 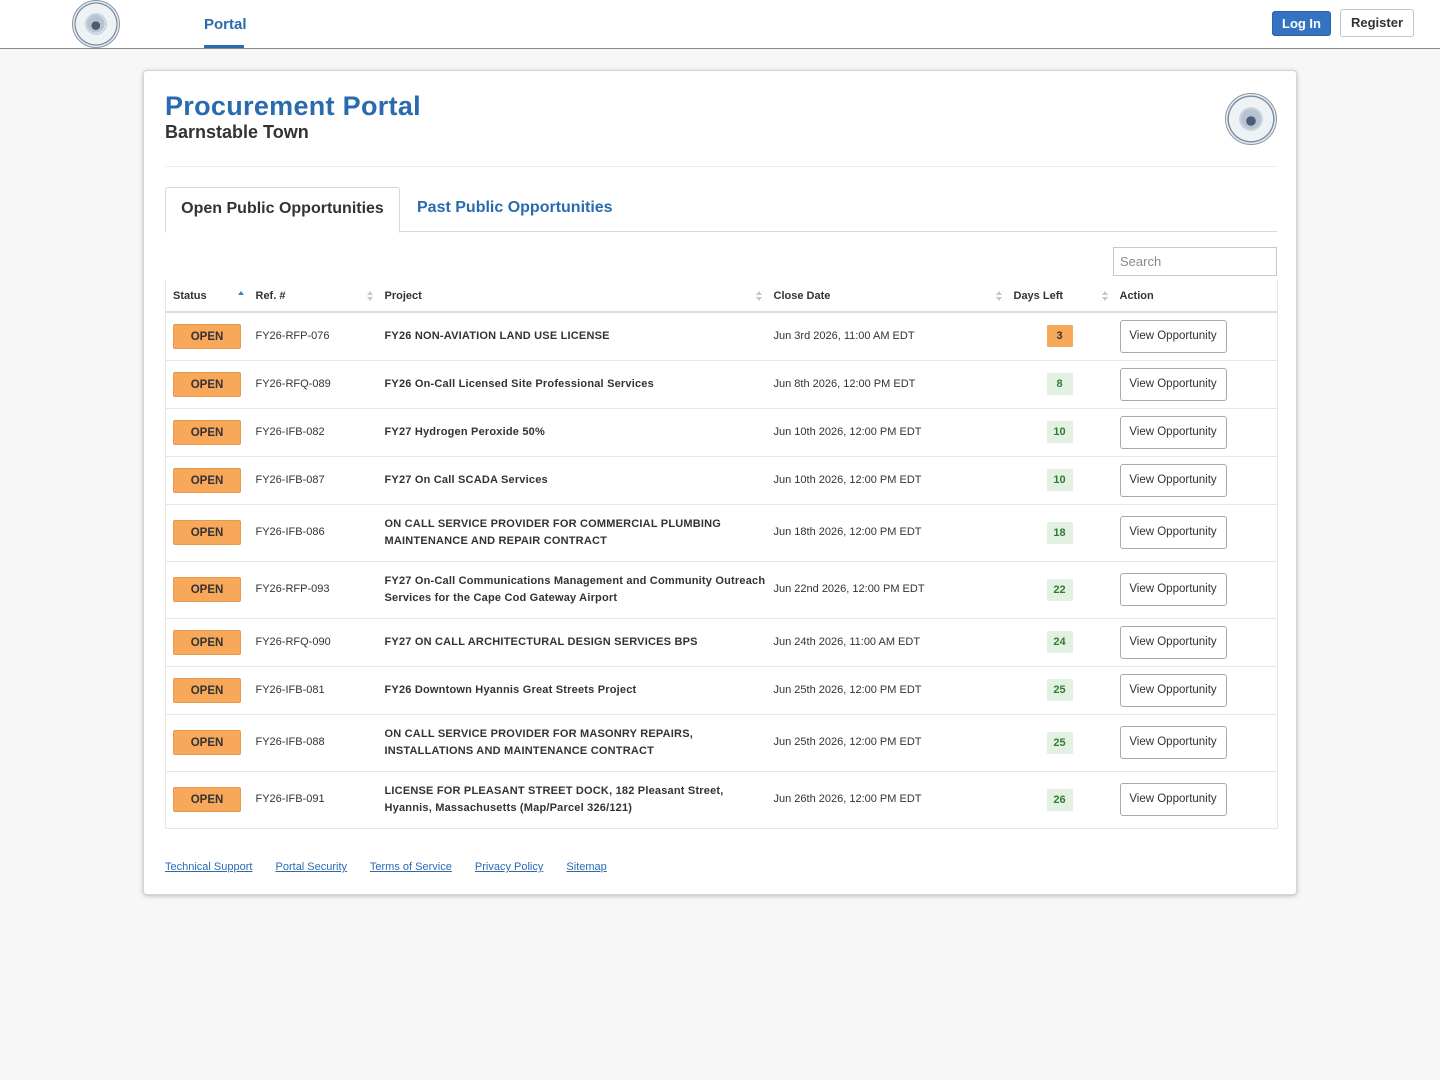 What do you see at coordinates (886, 641) in the screenshot?
I see `close-date: Jun 24th 2026, 11:00 AM EDT` at bounding box center [886, 641].